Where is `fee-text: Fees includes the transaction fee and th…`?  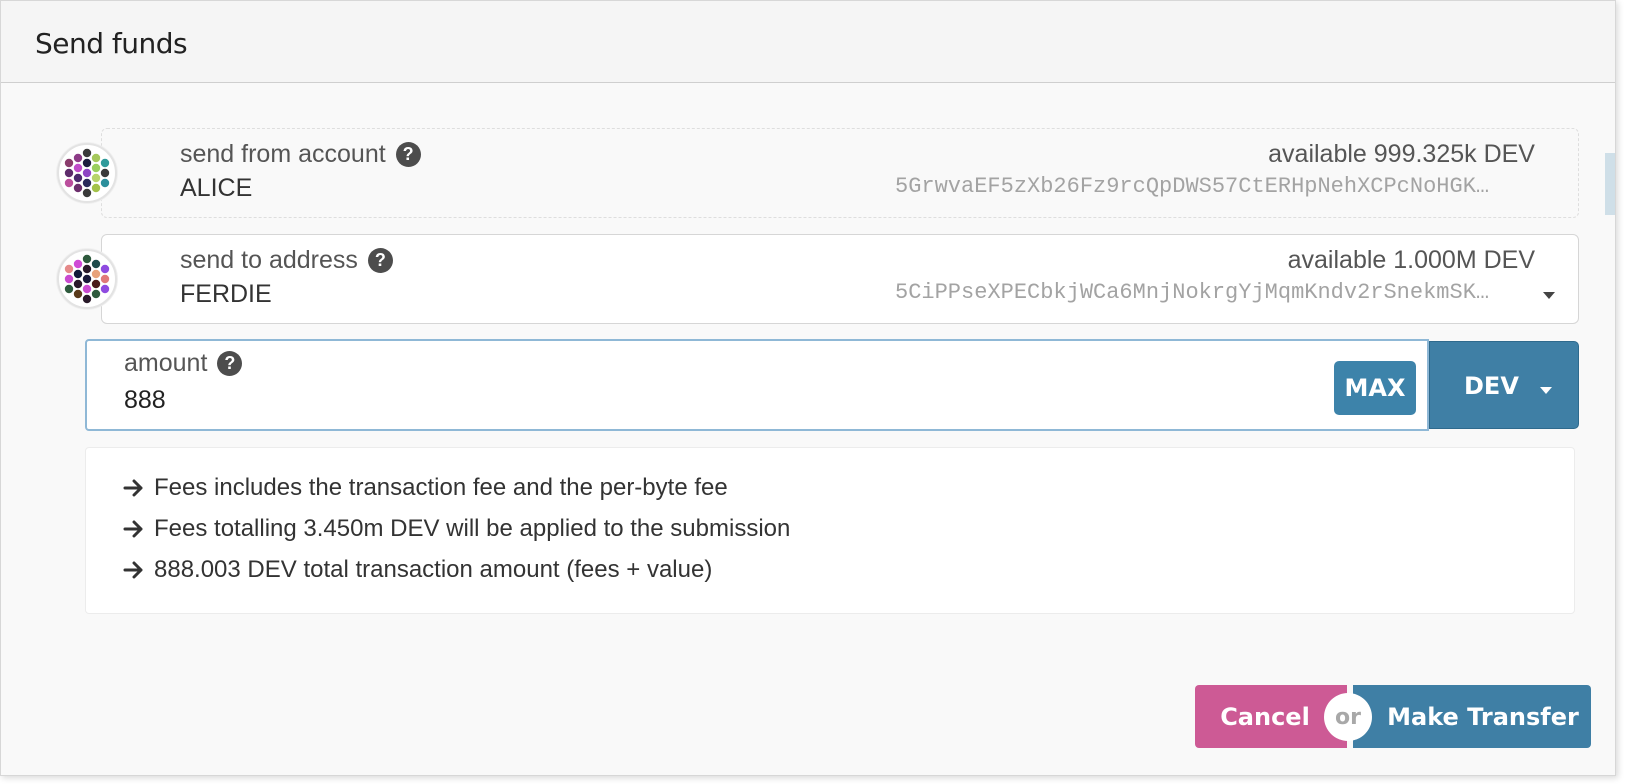 fee-text: Fees includes the transaction fee and th… is located at coordinates (441, 487).